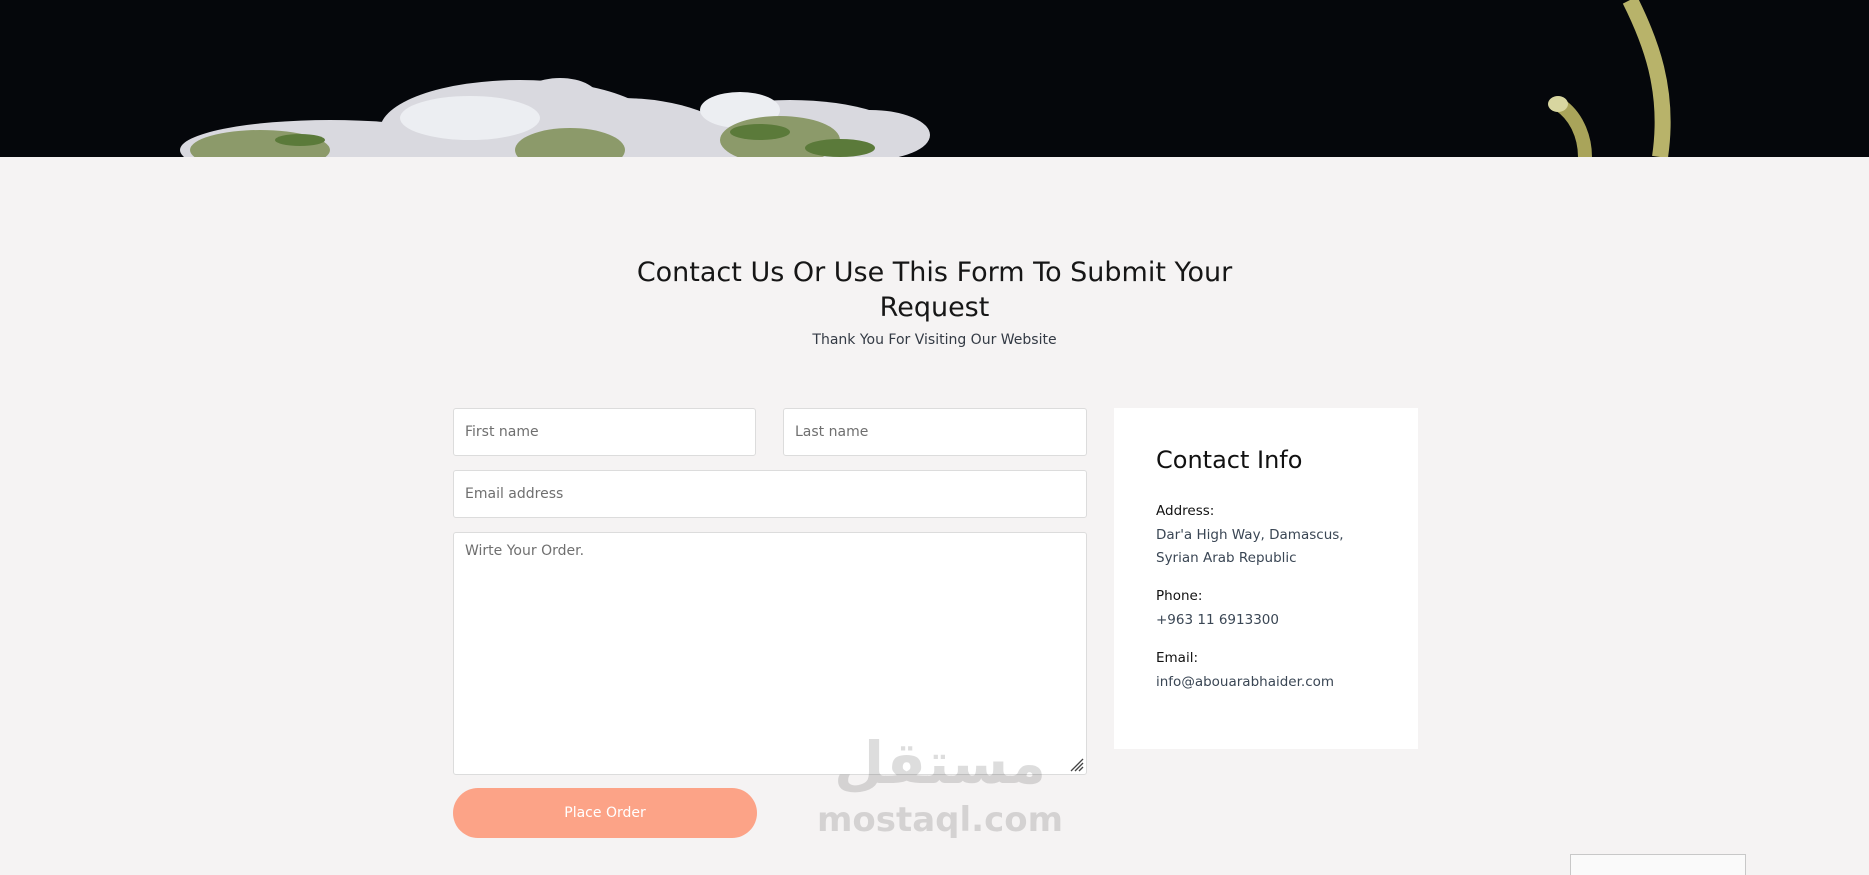  I want to click on address-label: Address:, so click(1185, 511).